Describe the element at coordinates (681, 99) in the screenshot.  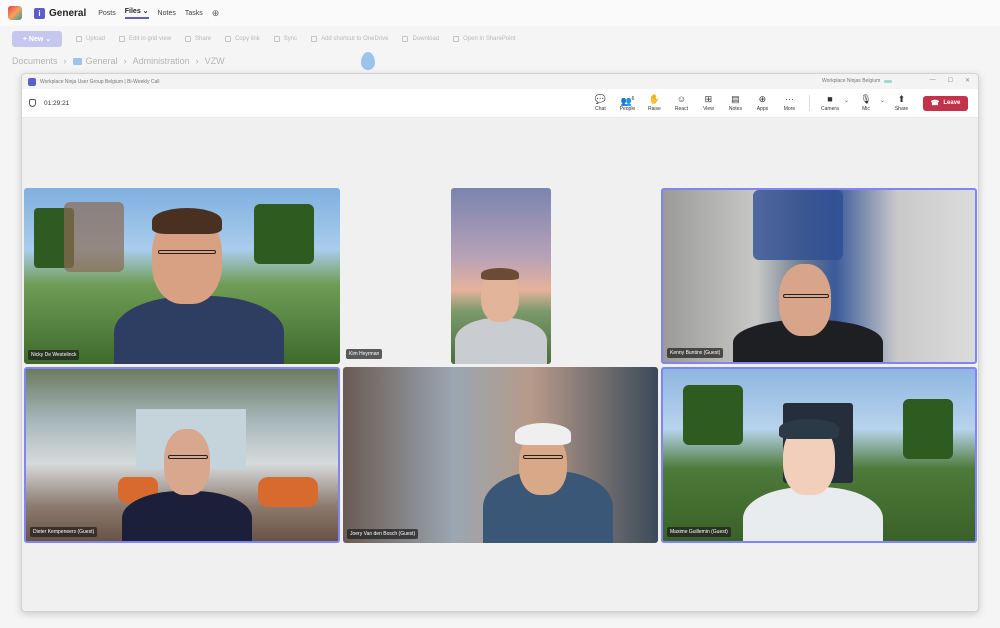
I see `react-icon: ☺` at that location.